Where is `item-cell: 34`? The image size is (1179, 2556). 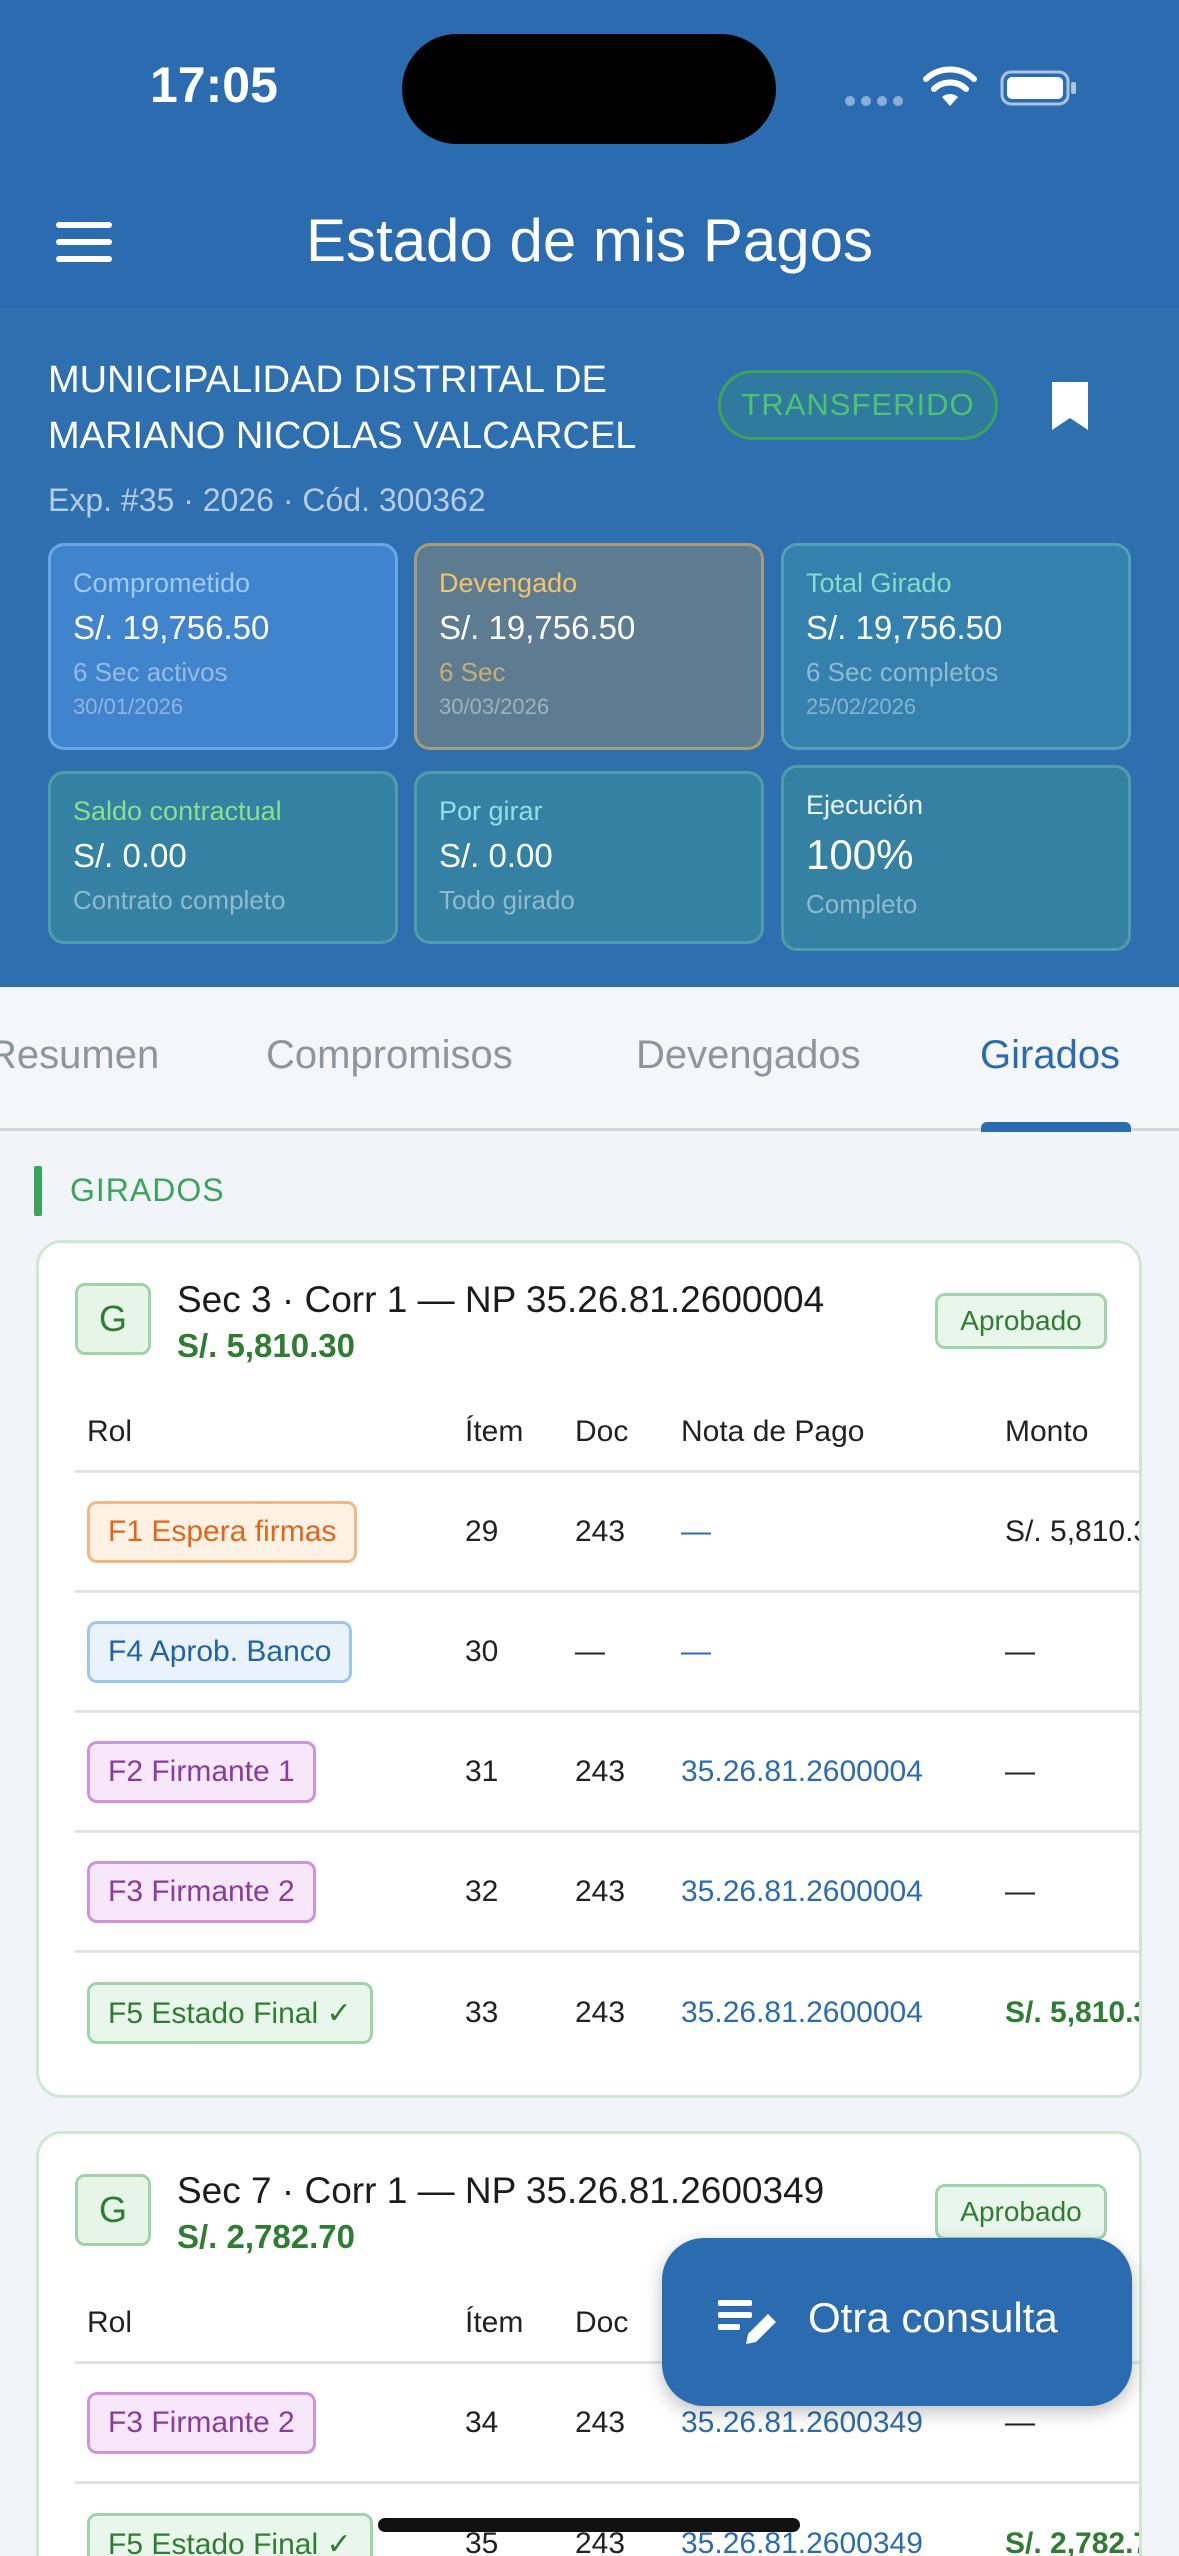
item-cell: 34 is located at coordinates (482, 2422).